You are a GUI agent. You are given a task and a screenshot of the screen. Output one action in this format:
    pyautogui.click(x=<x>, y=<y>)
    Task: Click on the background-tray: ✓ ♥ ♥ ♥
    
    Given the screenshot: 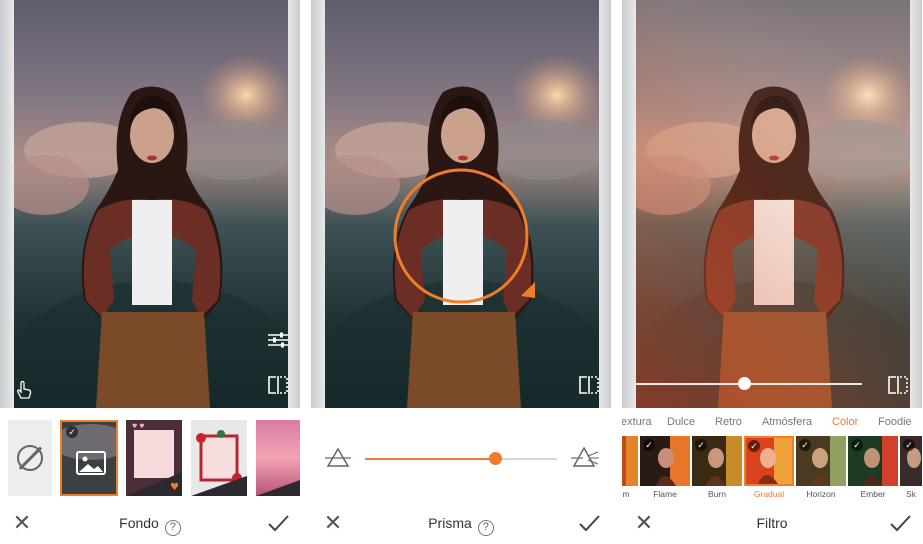 What is the action you would take?
    pyautogui.click(x=150, y=456)
    